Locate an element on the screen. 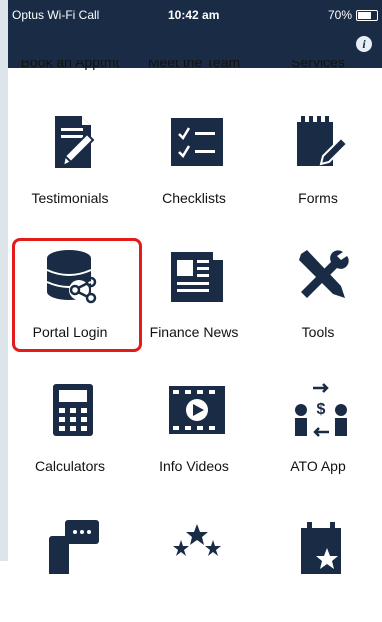 This screenshot has height=622, width=382. tile-label: Testimonials is located at coordinates (70, 198).